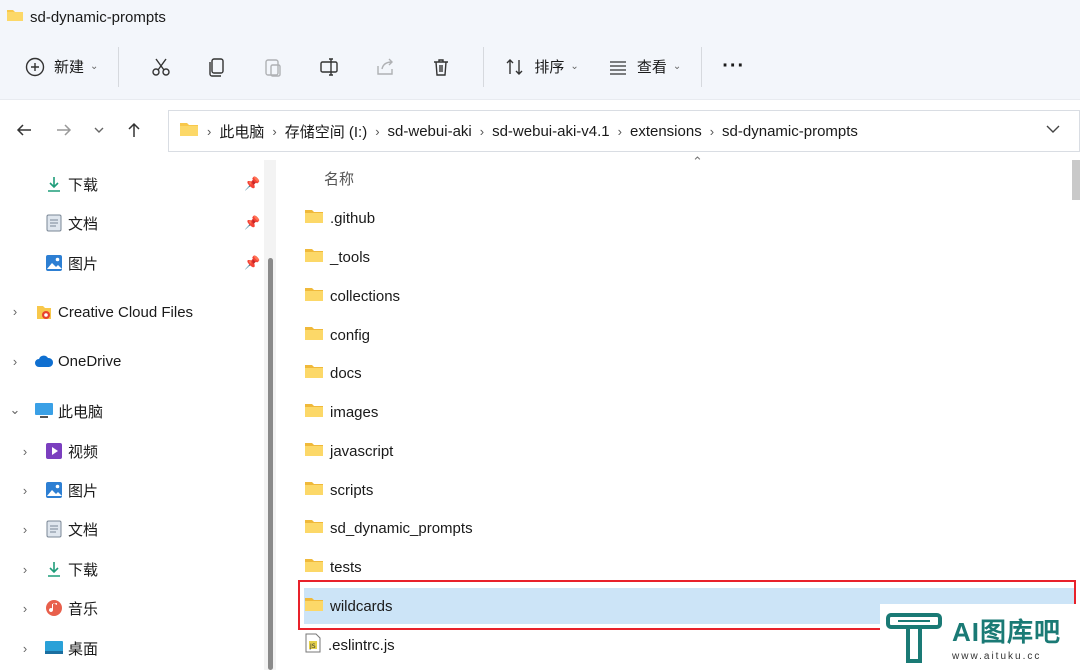  I want to click on pictures-icon, so click(54, 490).